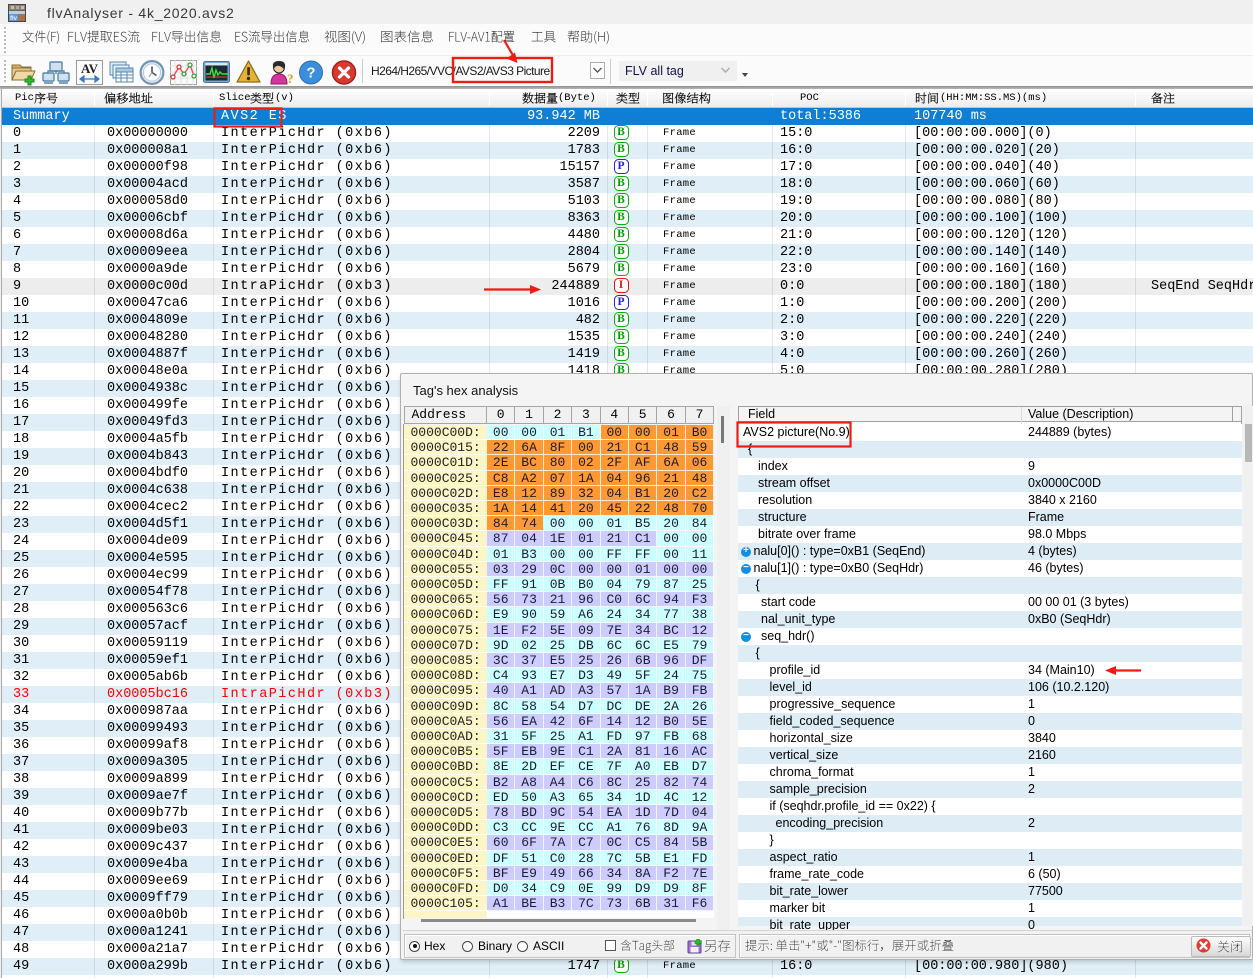  I want to click on svg-text: flv, so click(14, 19).